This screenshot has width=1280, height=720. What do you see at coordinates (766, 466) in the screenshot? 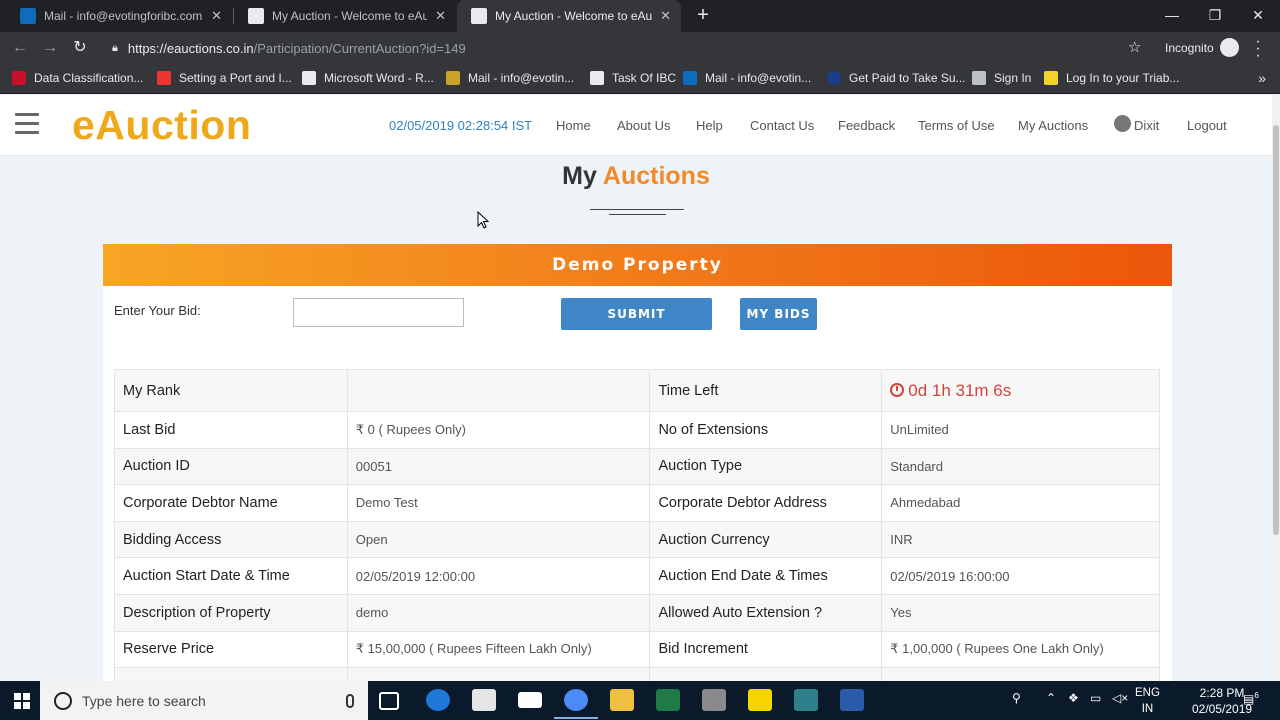
I see `field-label: Auction Type` at bounding box center [766, 466].